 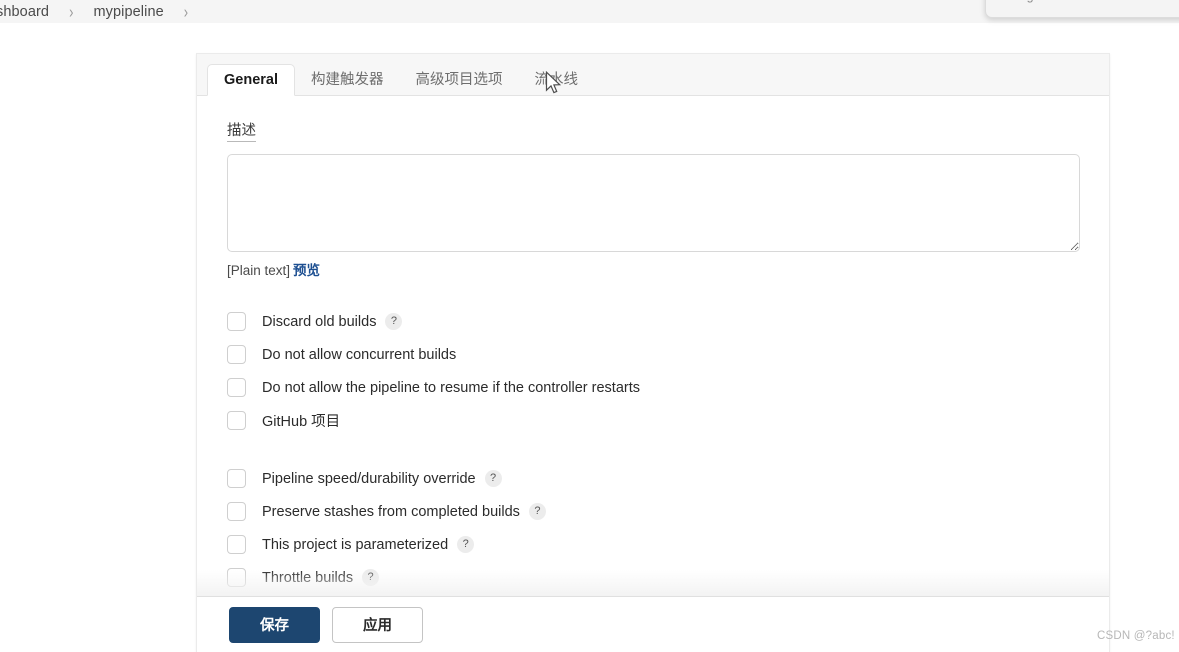 I want to click on description-label: 描述, so click(x=241, y=132).